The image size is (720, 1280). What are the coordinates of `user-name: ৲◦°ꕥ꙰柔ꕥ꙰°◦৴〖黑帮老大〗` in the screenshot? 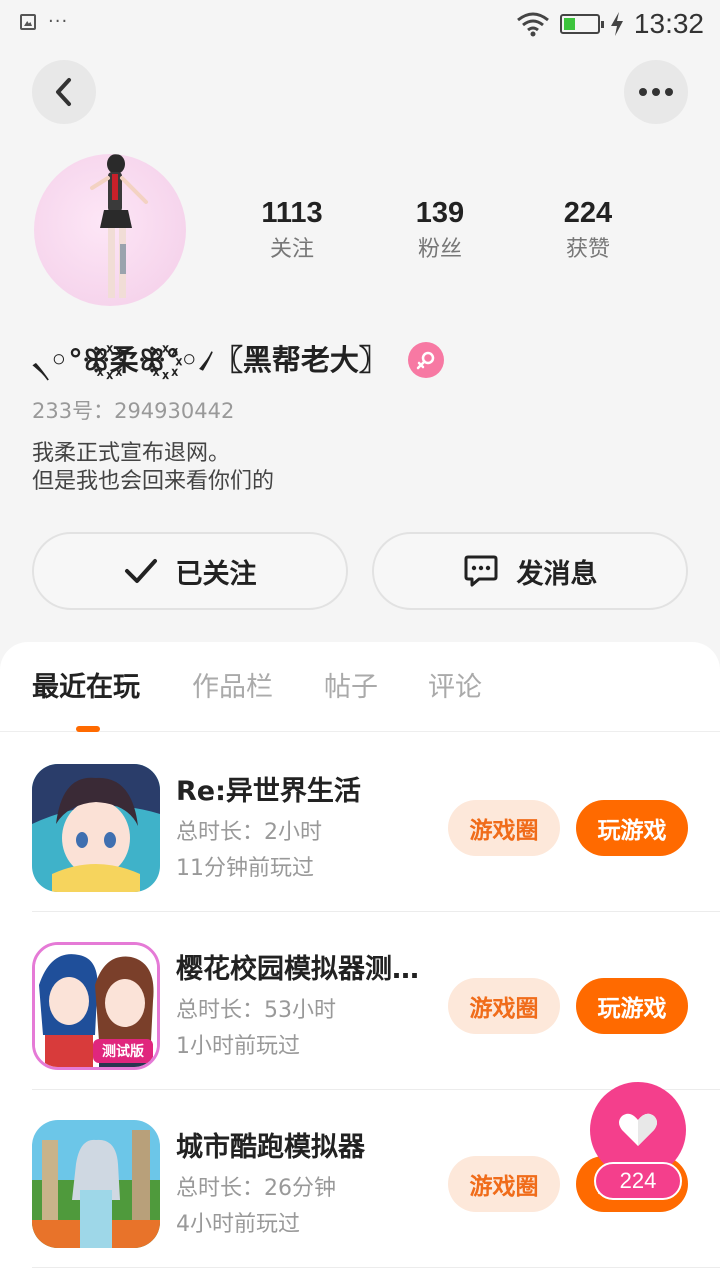 It's located at (210, 360).